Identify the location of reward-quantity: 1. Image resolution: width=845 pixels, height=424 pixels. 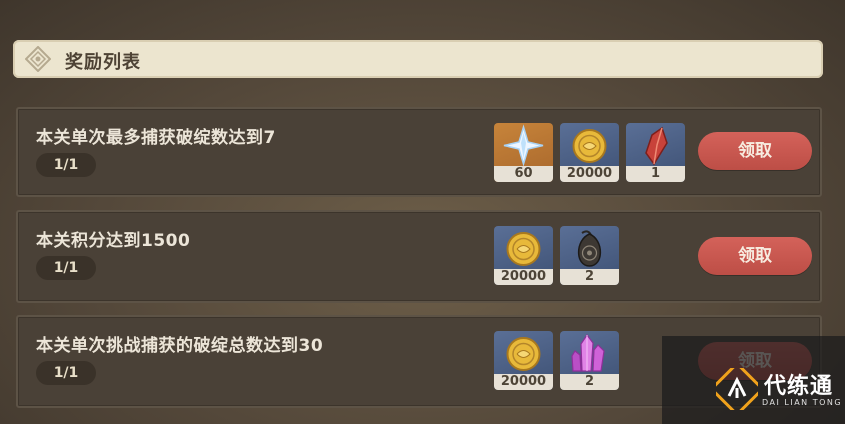
(655, 174).